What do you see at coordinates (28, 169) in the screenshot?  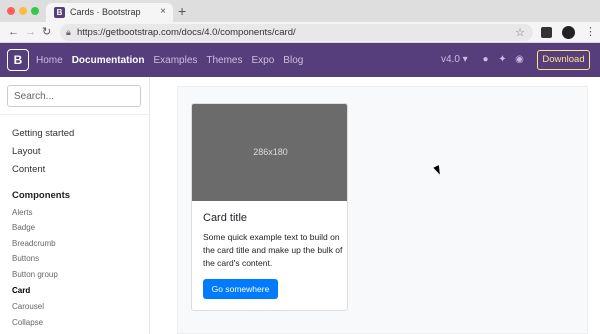 I see `sidebar-item-content: Content` at bounding box center [28, 169].